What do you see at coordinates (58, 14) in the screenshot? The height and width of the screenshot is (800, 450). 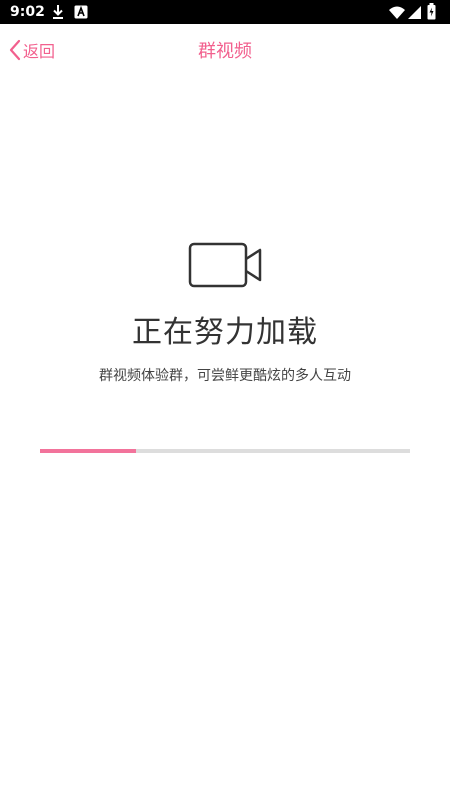 I see `download-icon` at bounding box center [58, 14].